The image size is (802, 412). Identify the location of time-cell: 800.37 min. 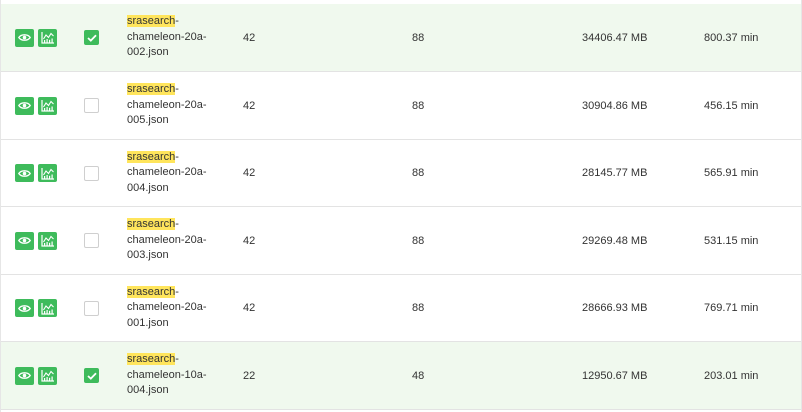
(731, 37).